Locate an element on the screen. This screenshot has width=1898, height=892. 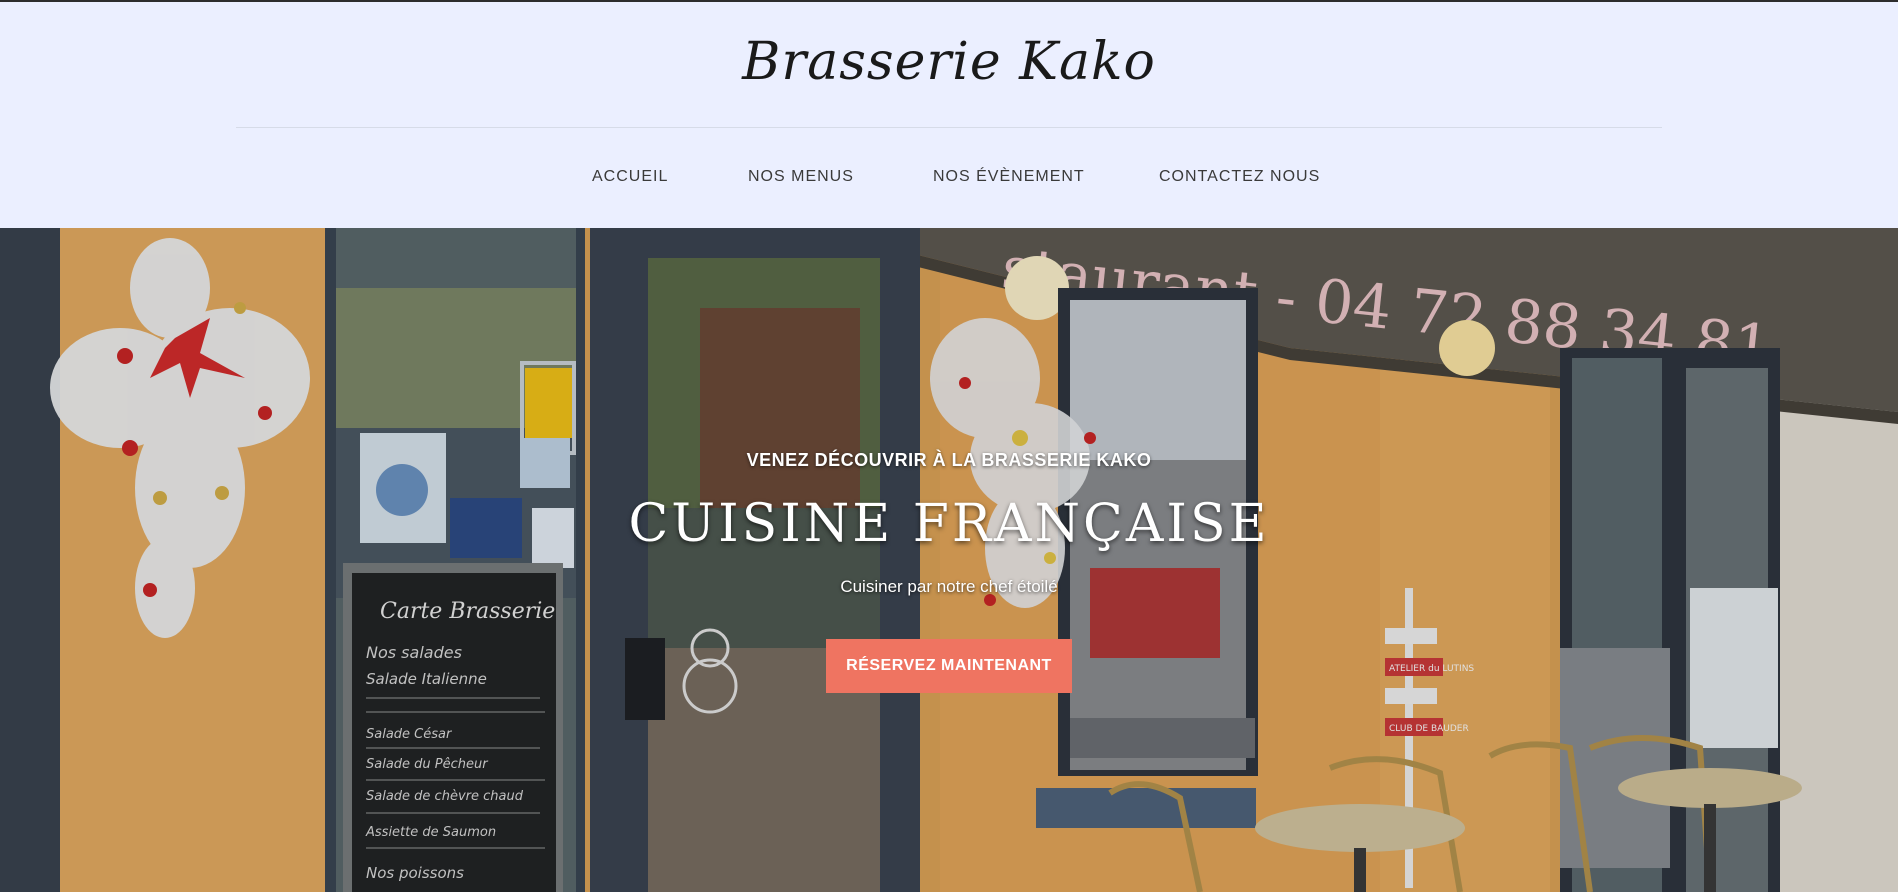
site-logo: Brasserie Kako is located at coordinates (949, 62).